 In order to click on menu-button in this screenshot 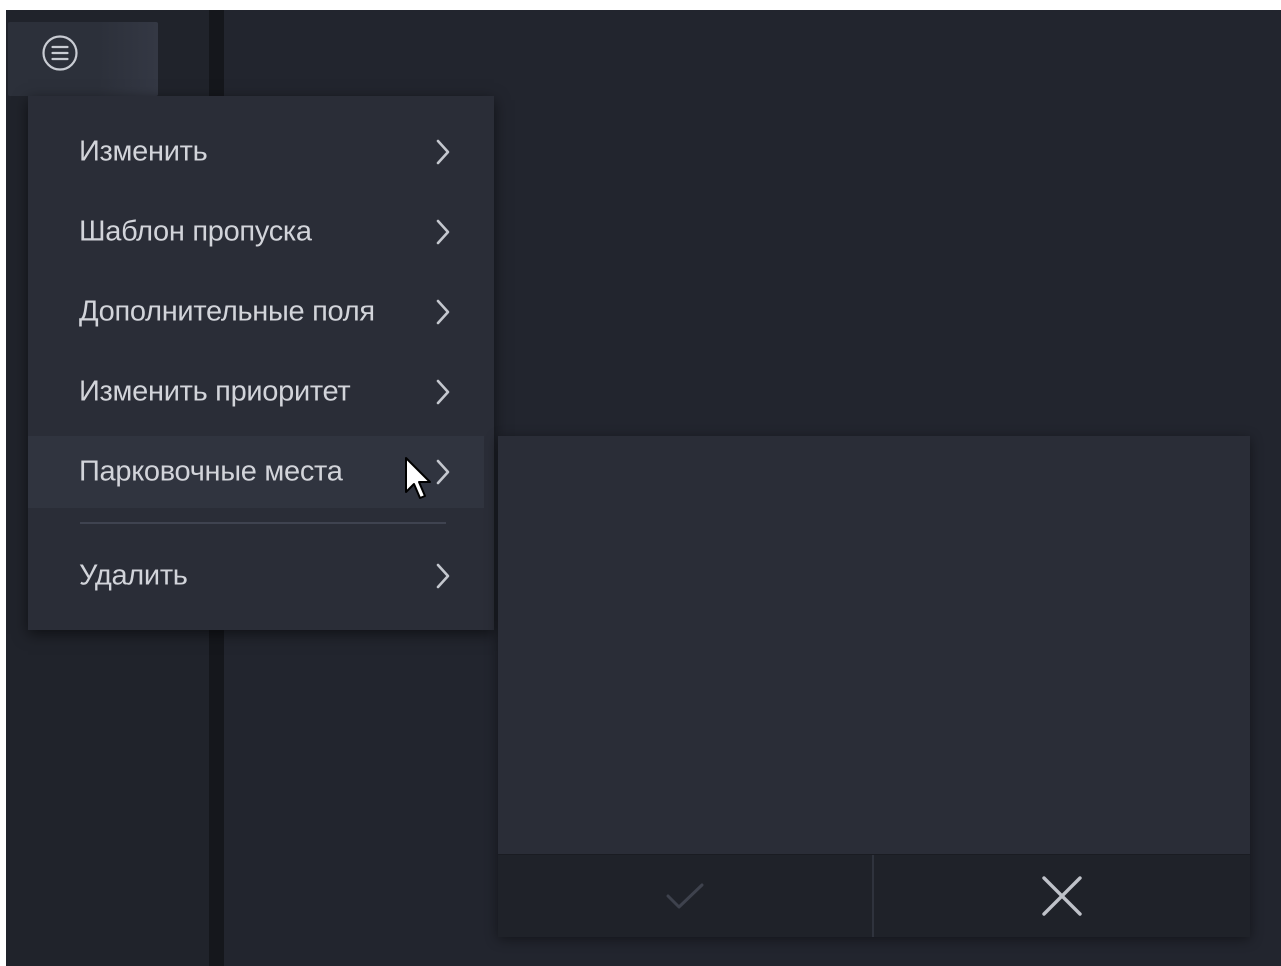, I will do `click(83, 59)`.